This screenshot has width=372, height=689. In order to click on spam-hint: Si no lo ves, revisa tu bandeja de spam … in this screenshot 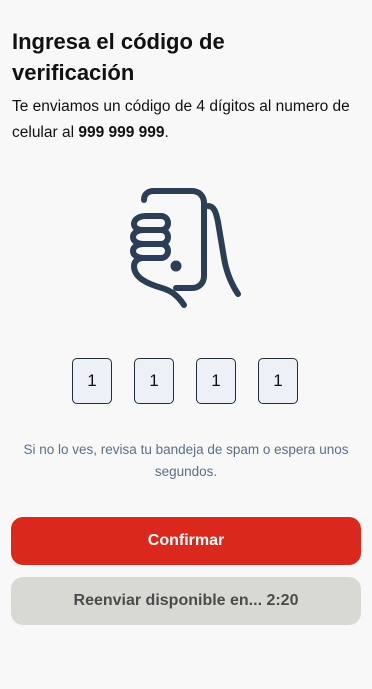, I will do `click(186, 460)`.